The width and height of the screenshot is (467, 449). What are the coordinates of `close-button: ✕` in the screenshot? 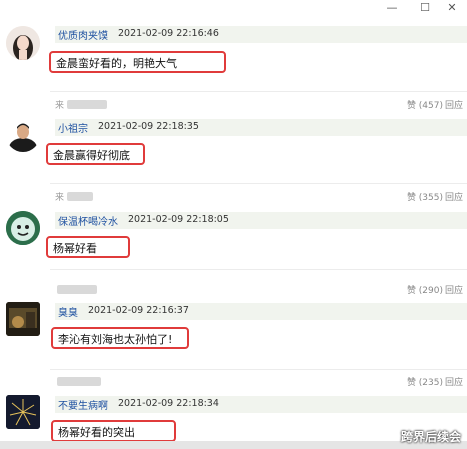 It's located at (452, 8).